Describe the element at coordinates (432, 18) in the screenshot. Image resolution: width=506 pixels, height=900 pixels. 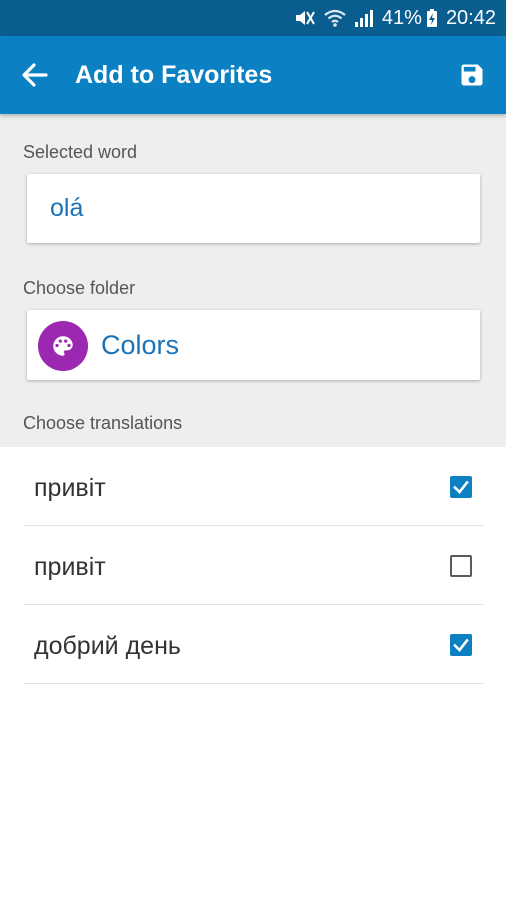
I see `battery-charging-icon` at that location.